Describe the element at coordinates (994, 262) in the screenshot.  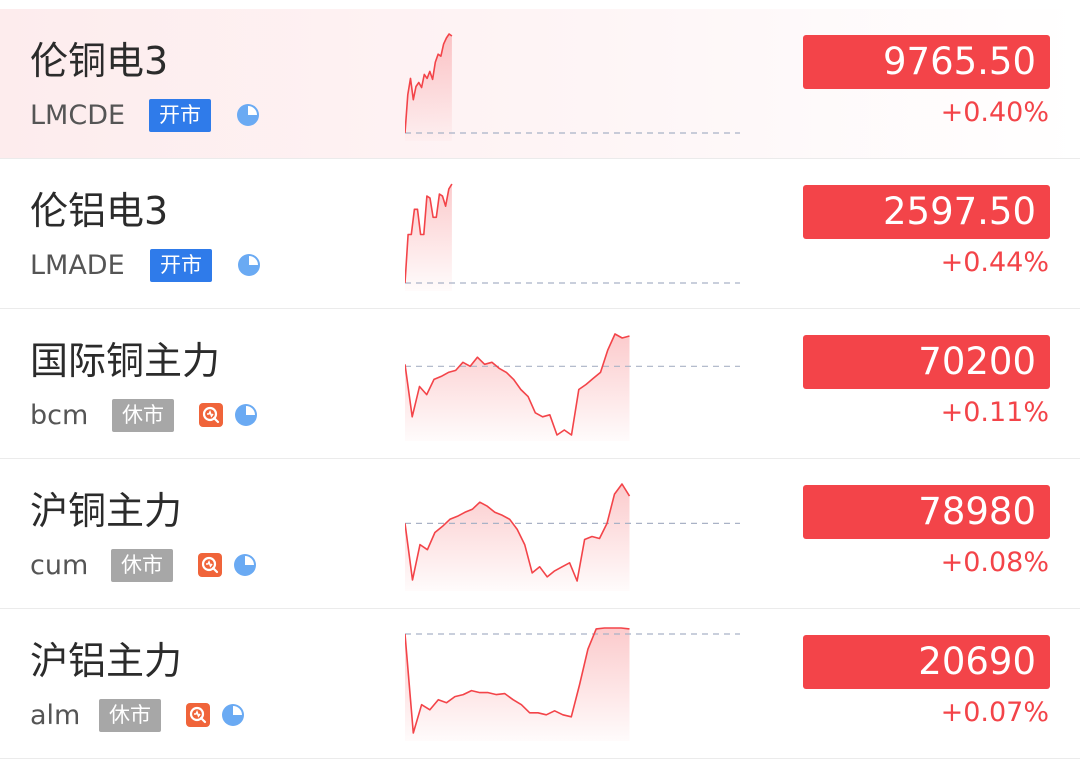
I see `percent-change: +0.44%` at that location.